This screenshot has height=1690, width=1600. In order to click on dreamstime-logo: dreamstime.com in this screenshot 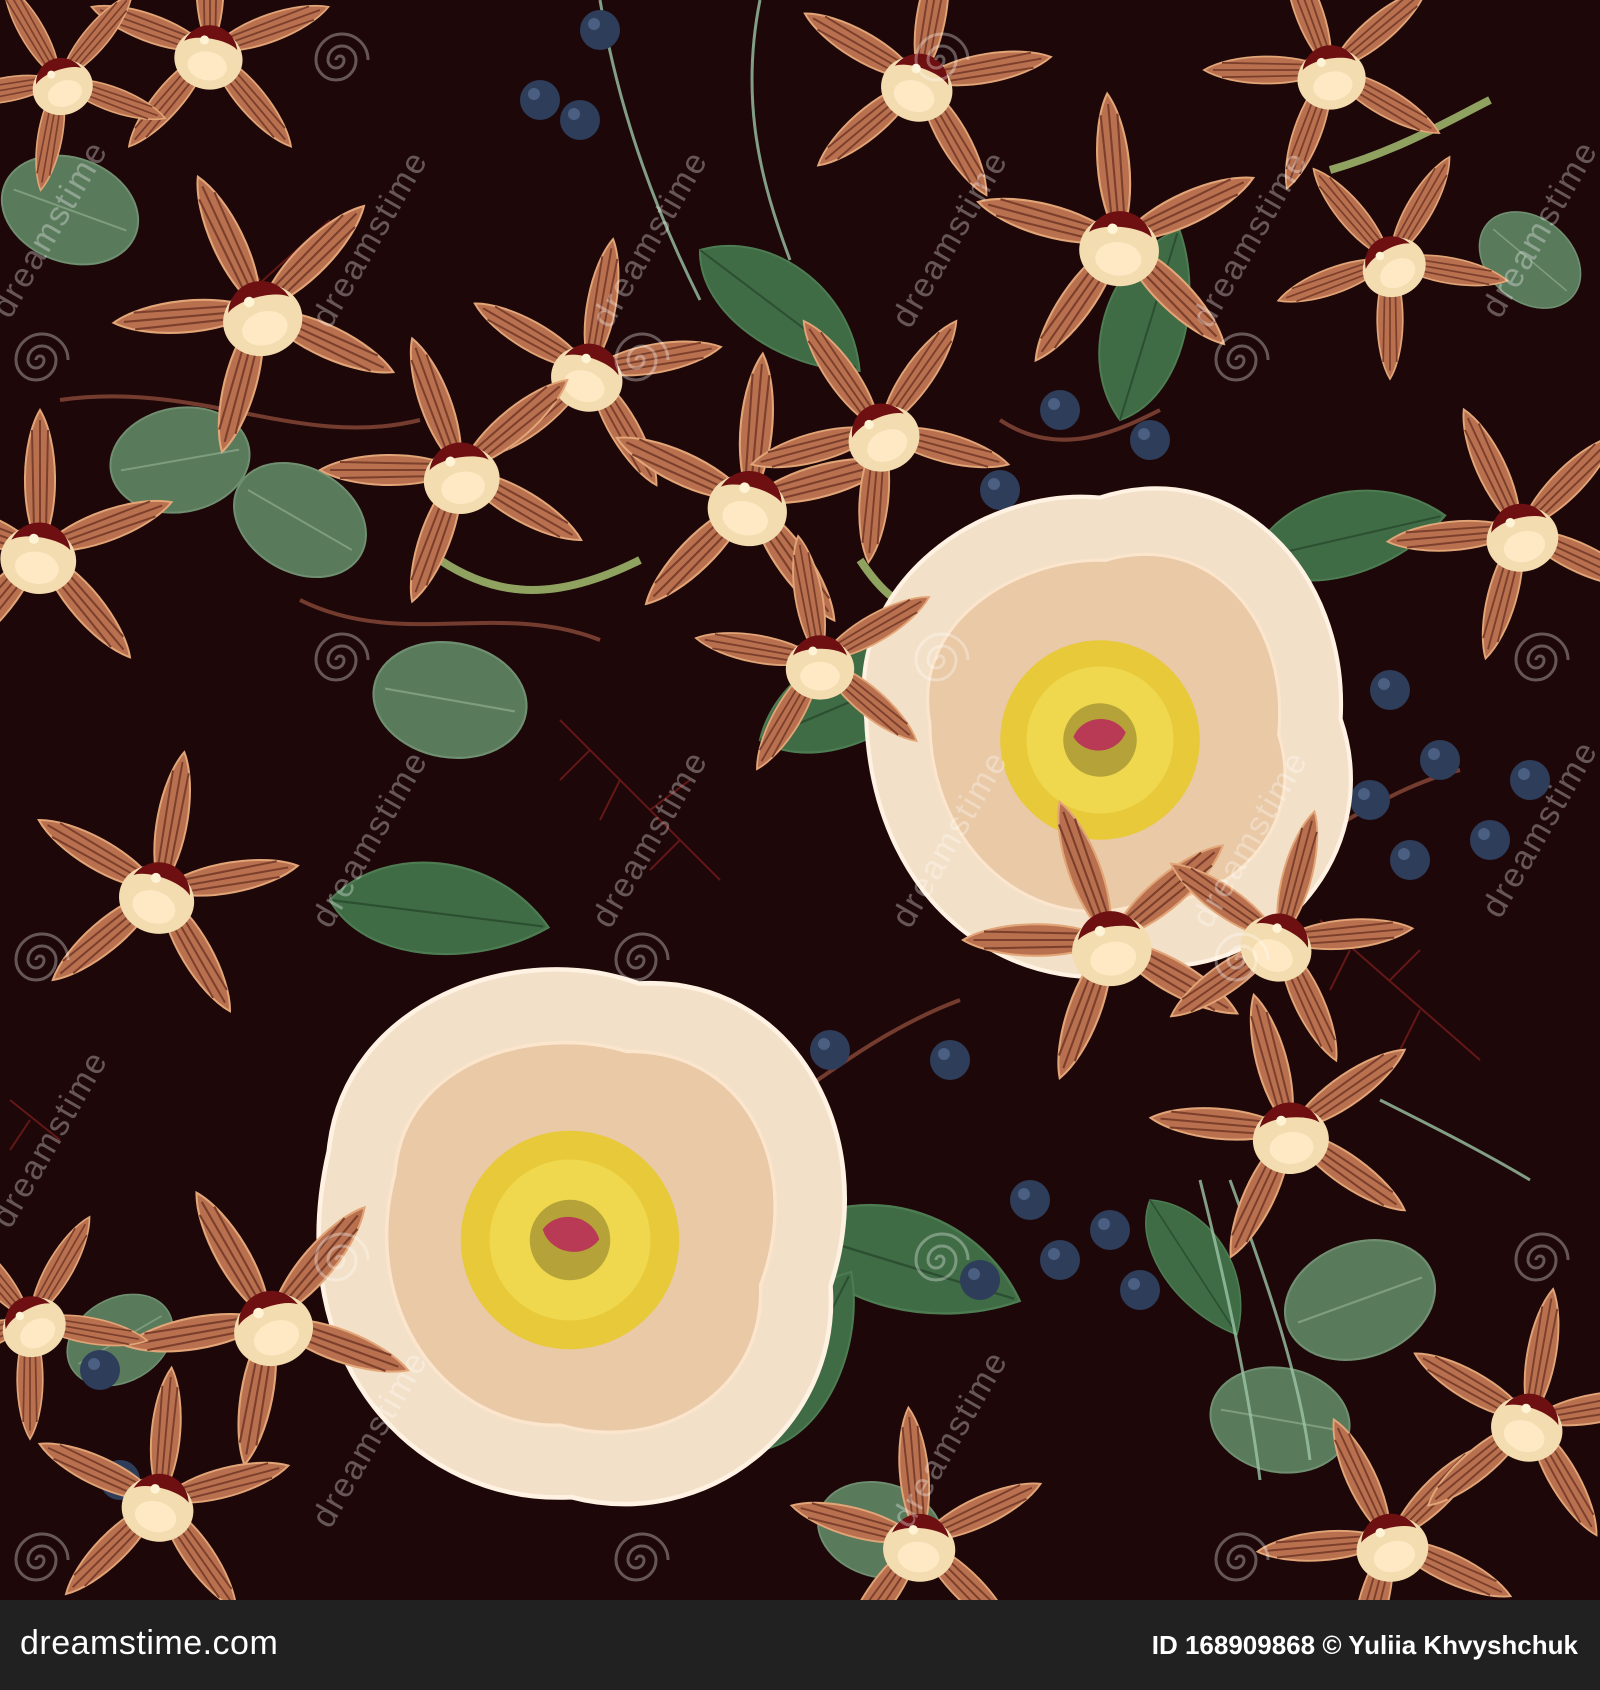, I will do `click(149, 1643)`.